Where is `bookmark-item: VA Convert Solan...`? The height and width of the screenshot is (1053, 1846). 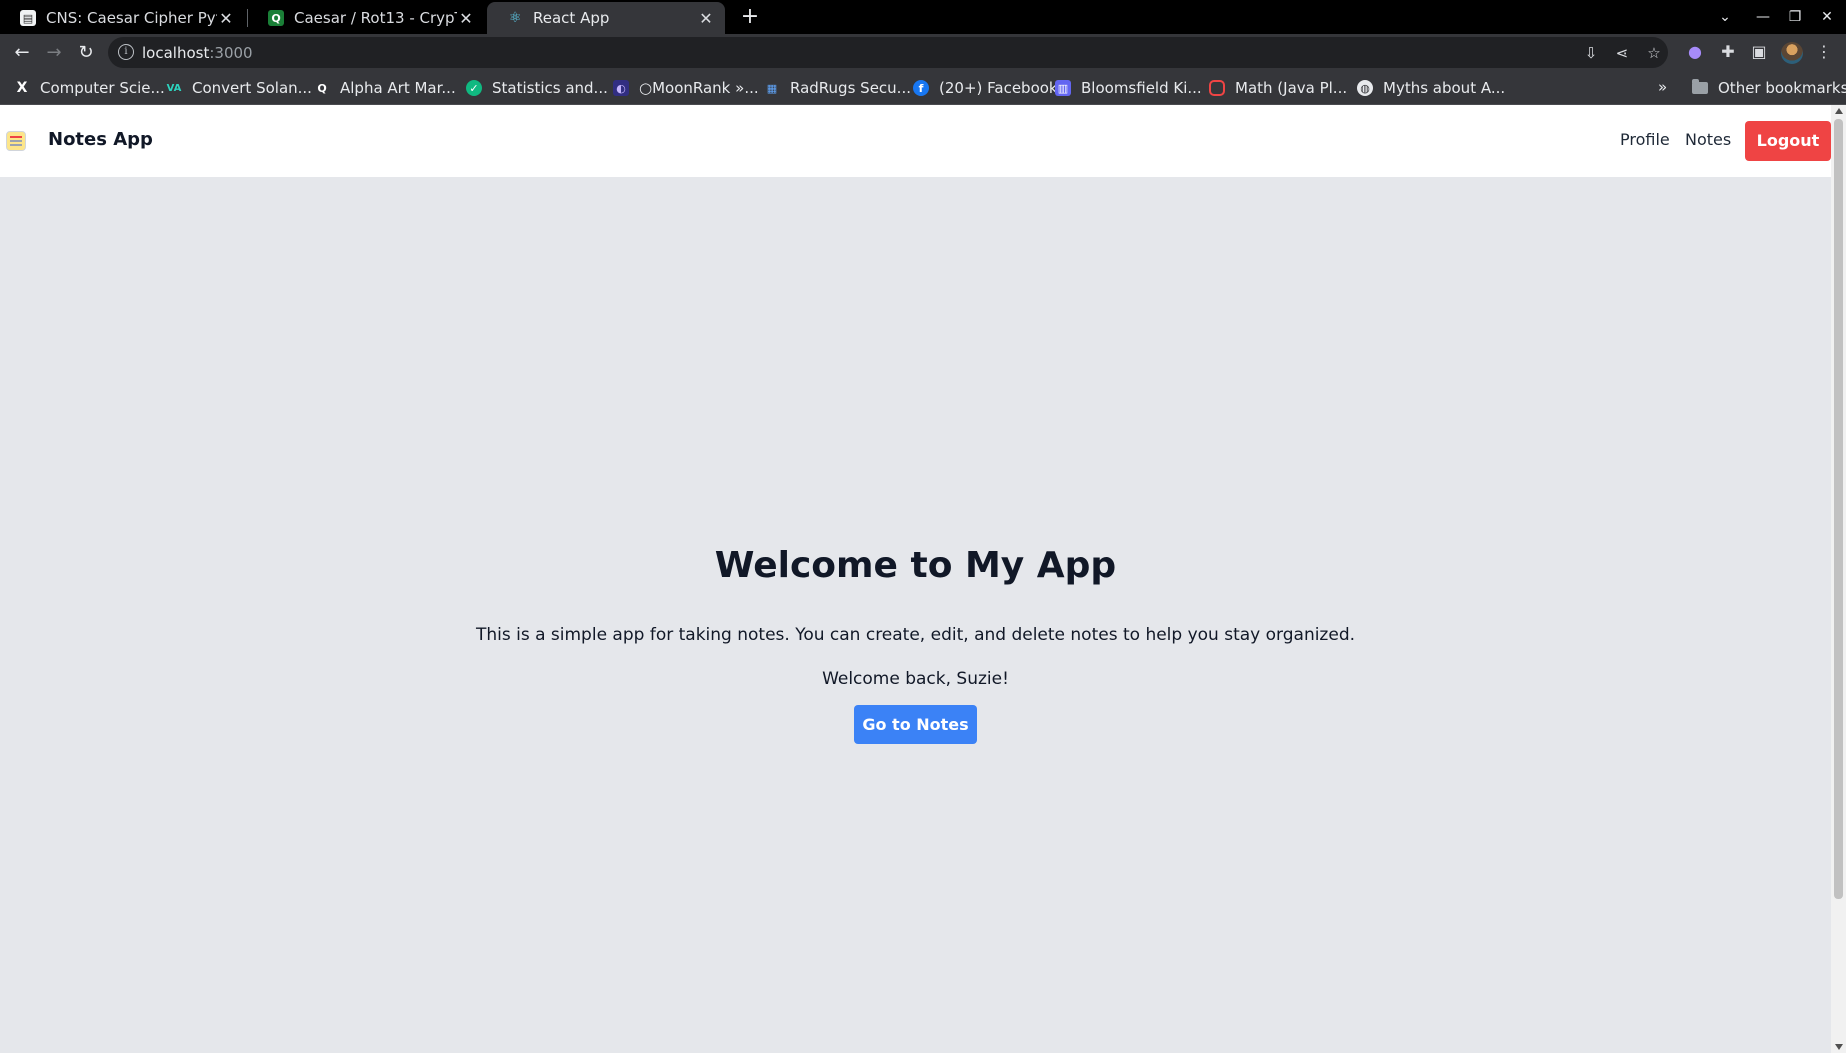 bookmark-item: VA Convert Solan... is located at coordinates (239, 88).